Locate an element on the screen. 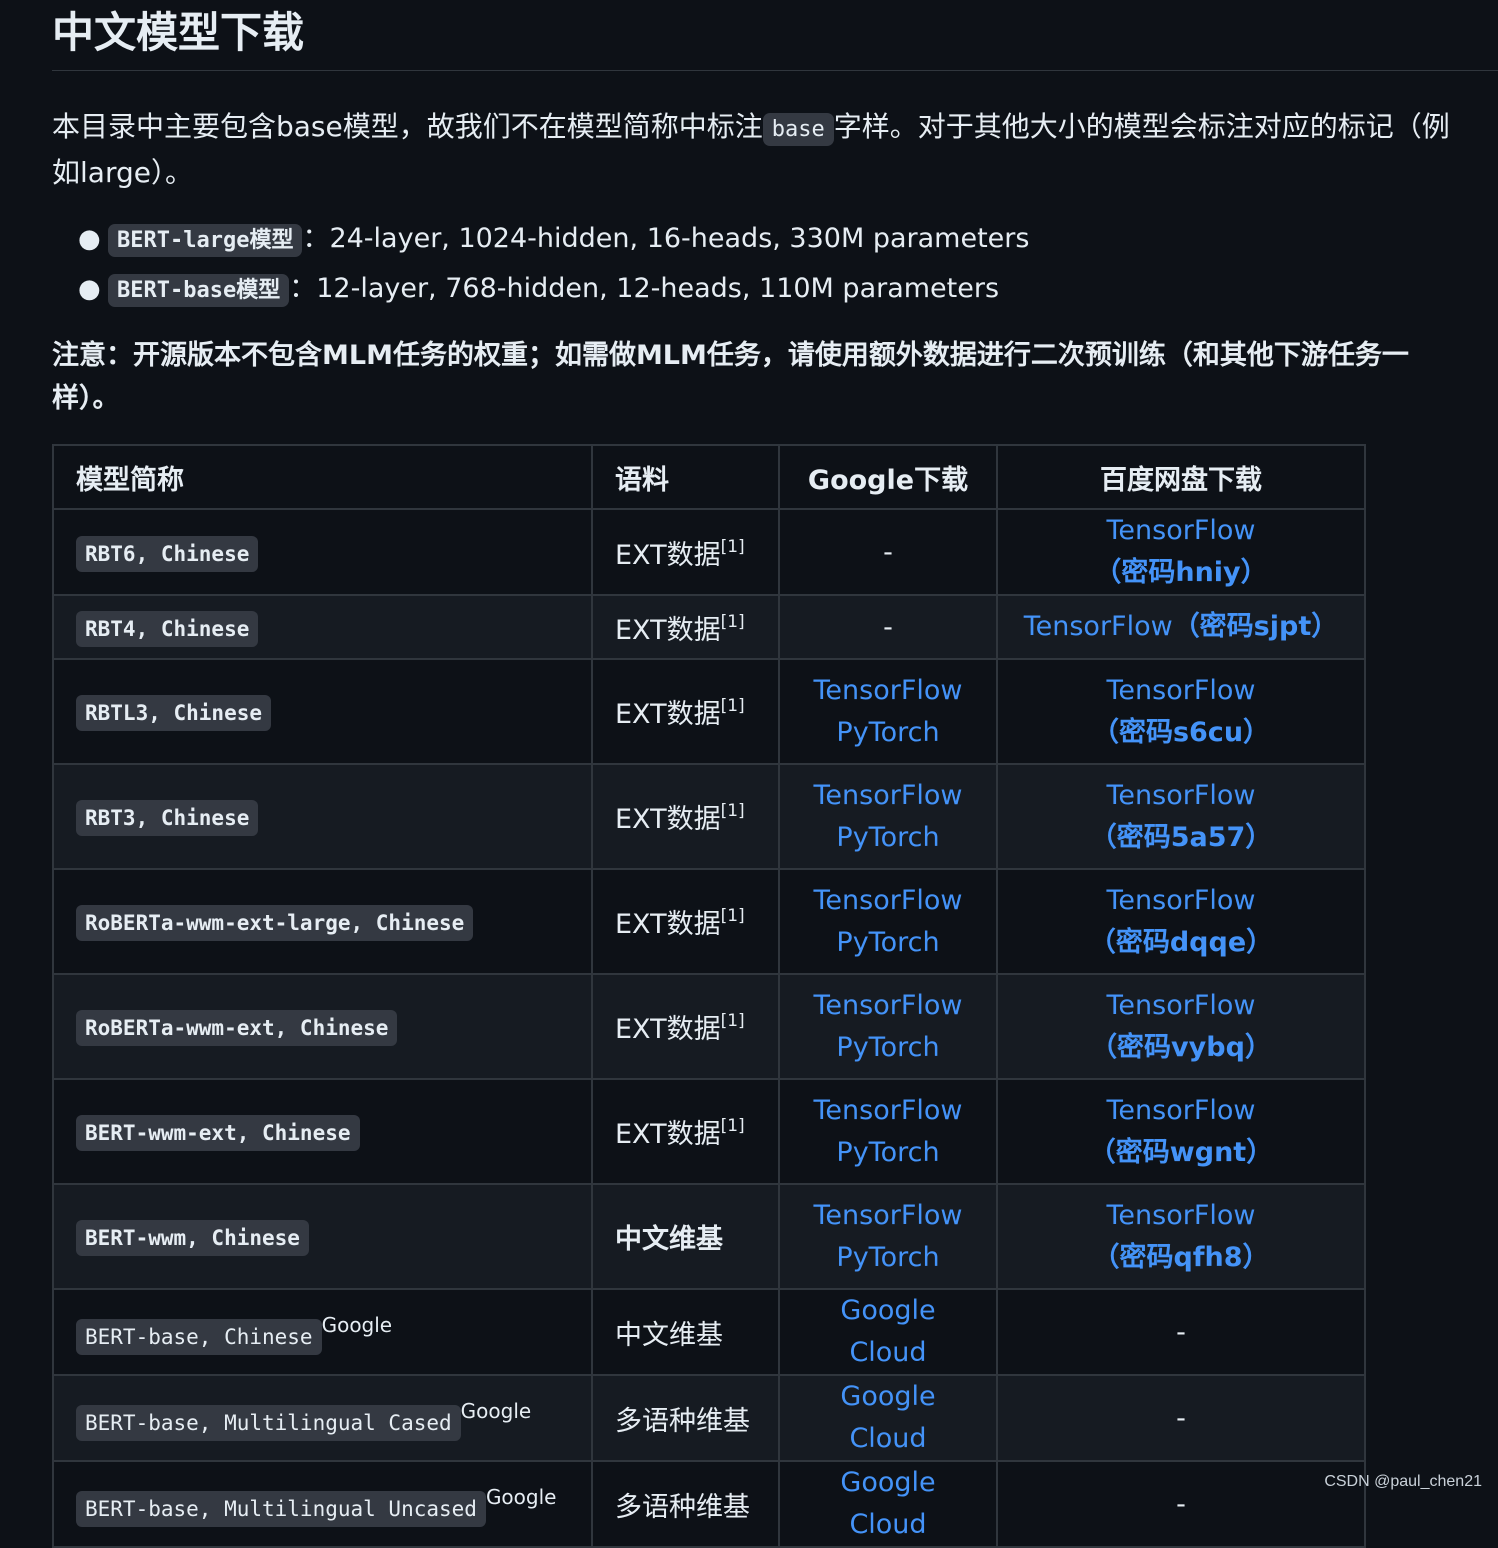 This screenshot has height=1548, width=1498. header-baidu-download: 百度网盘下载 is located at coordinates (1181, 477).